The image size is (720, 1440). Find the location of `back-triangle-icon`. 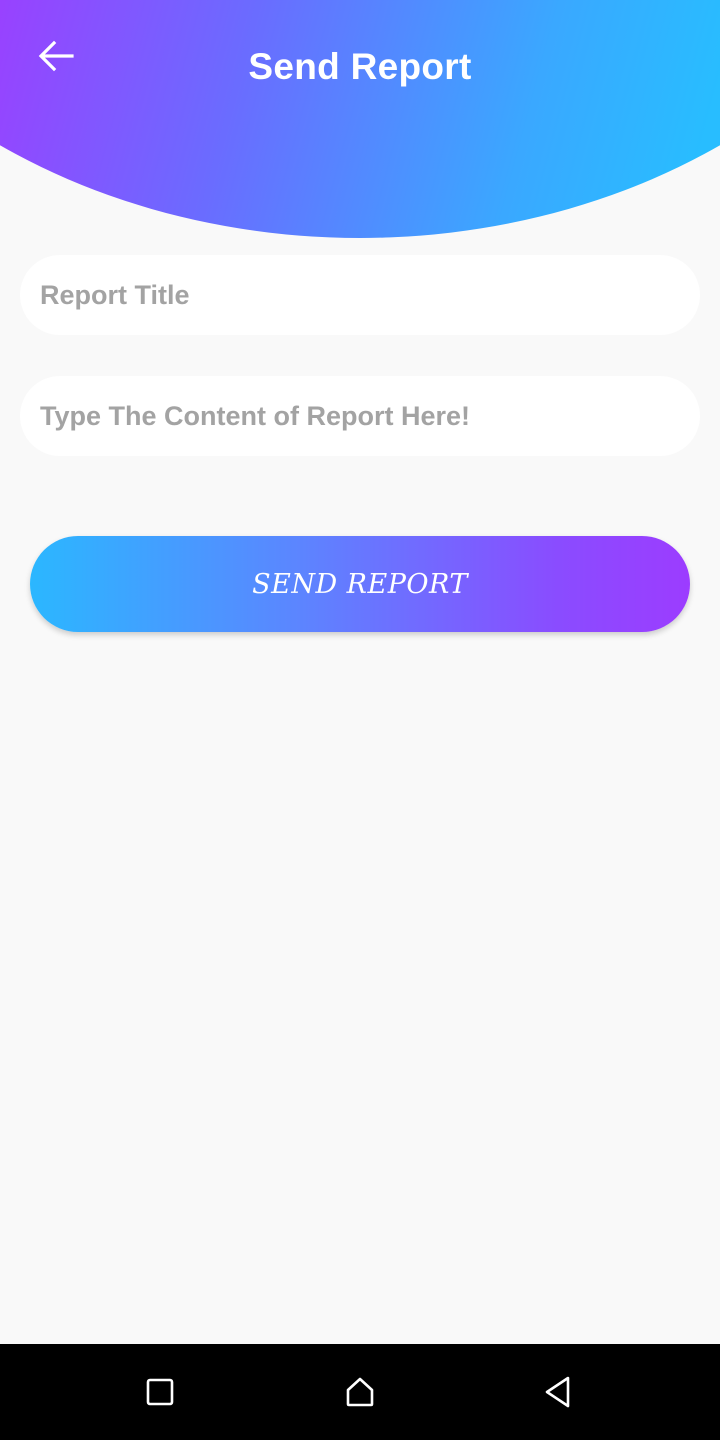

back-triangle-icon is located at coordinates (557, 1392).